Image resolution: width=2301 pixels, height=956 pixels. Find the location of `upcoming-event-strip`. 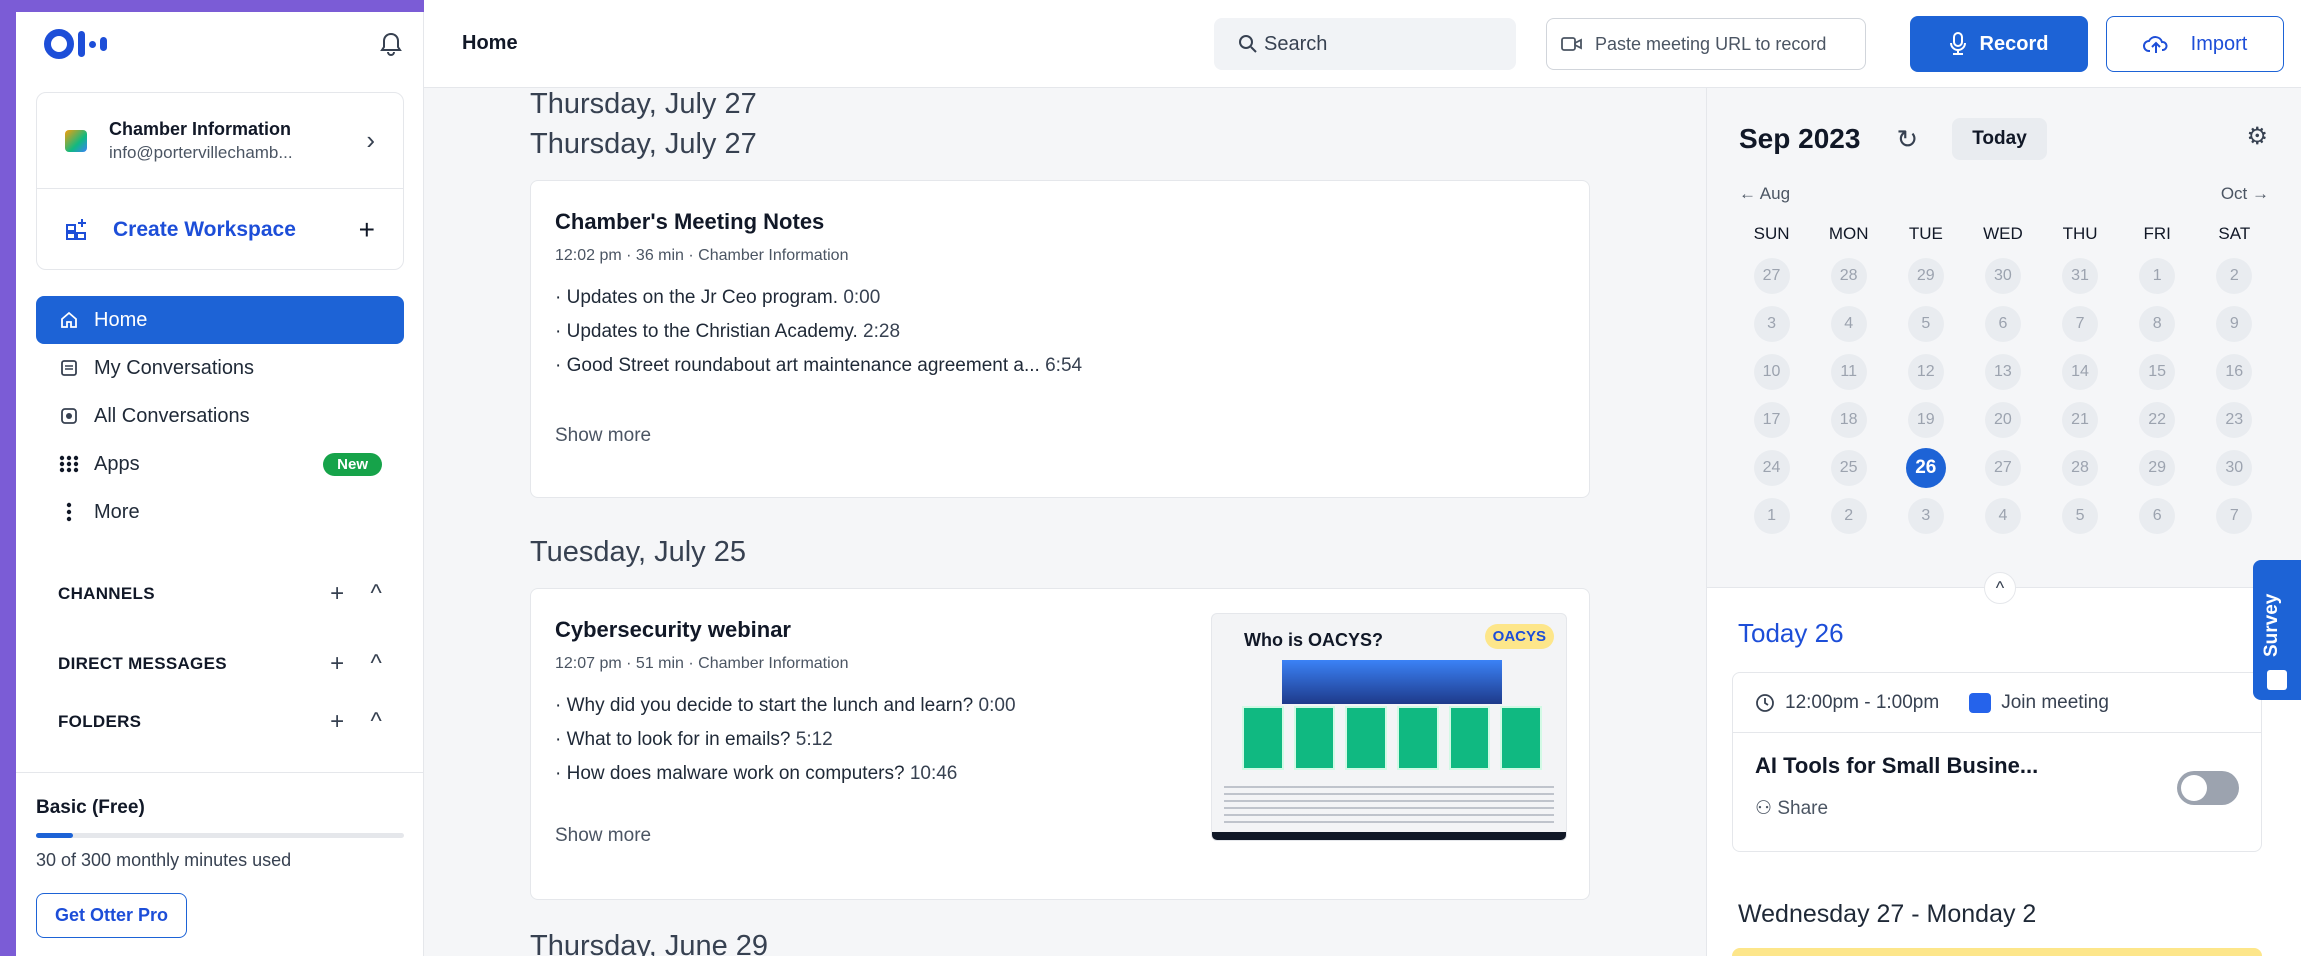

upcoming-event-strip is located at coordinates (1997, 952).